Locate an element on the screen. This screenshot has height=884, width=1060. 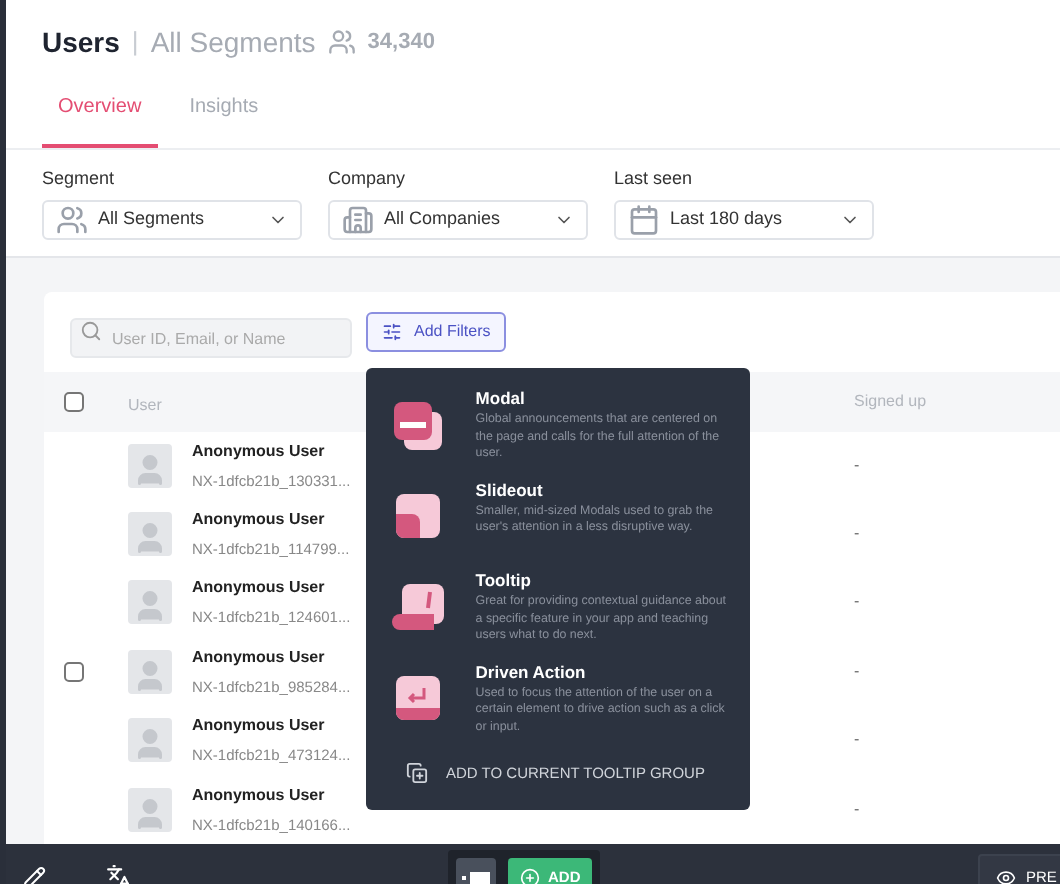
page-title: Users is located at coordinates (81, 42).